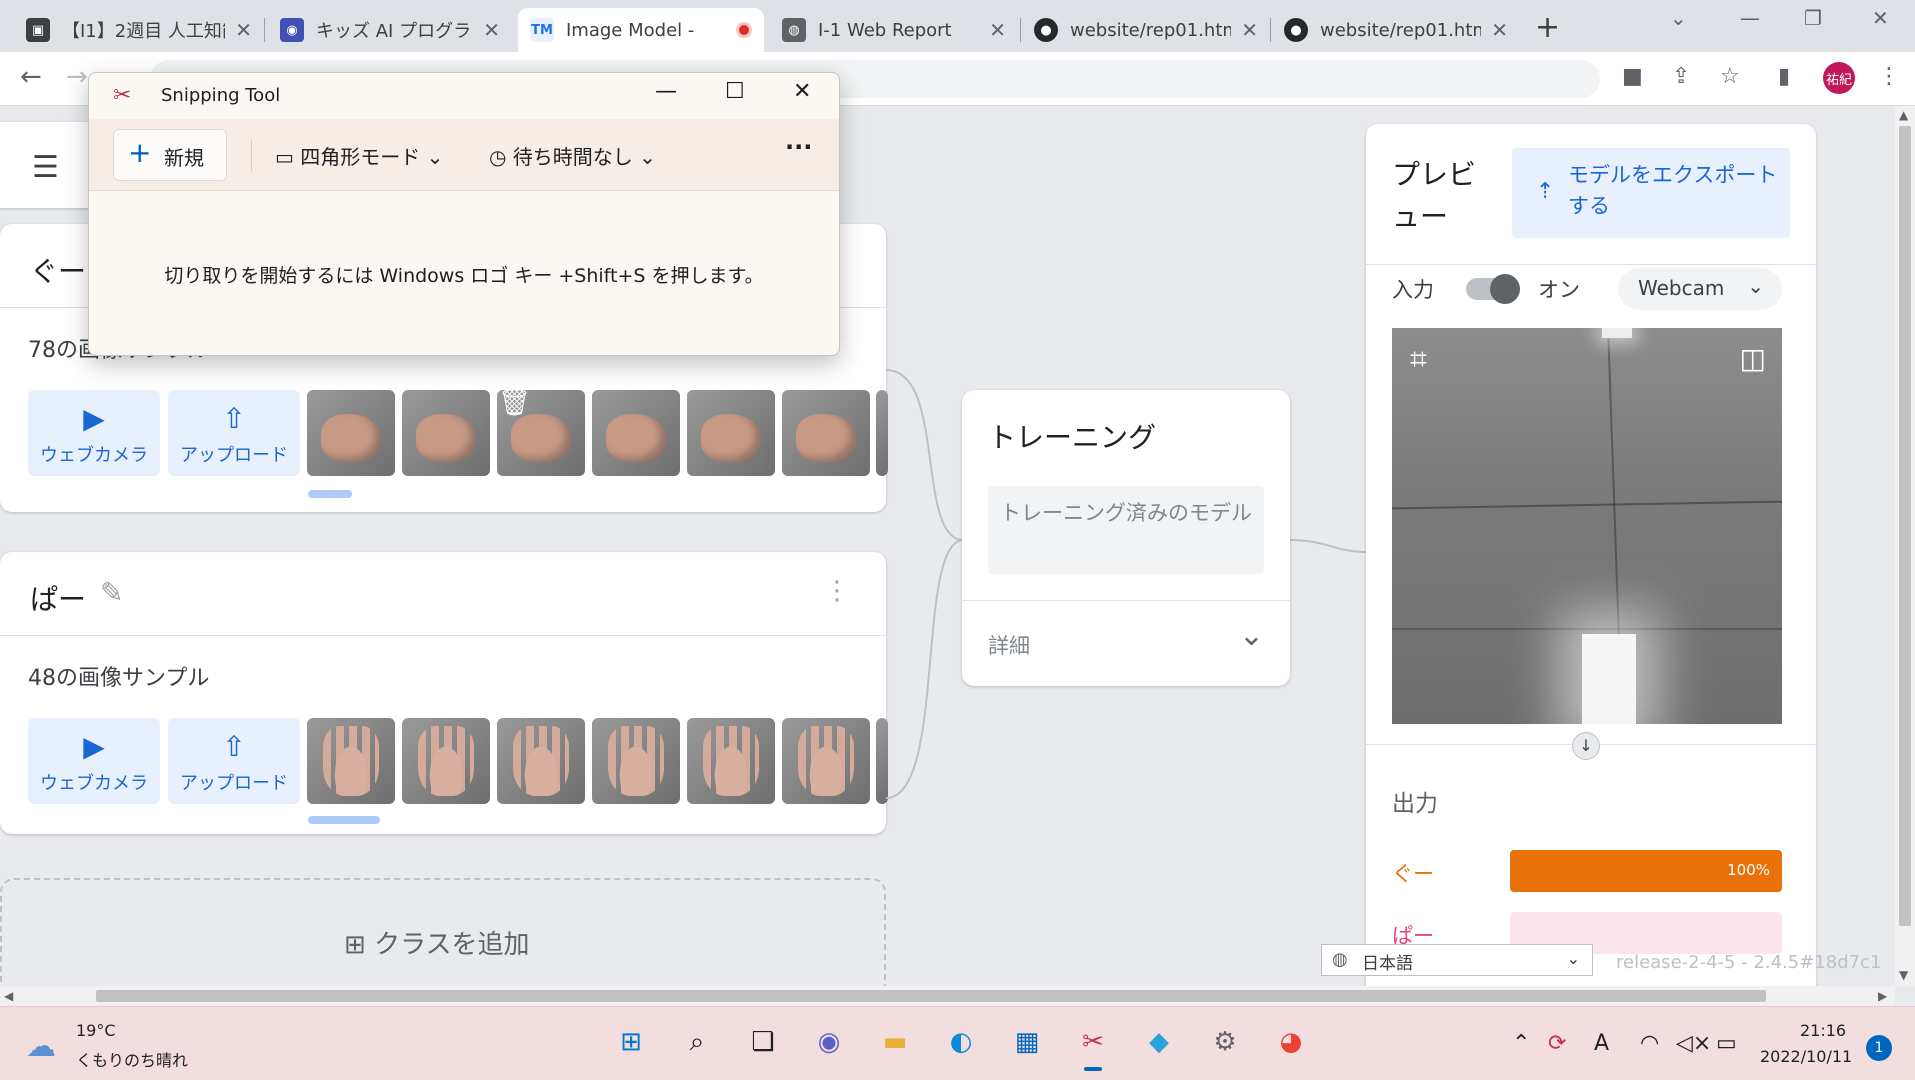 The height and width of the screenshot is (1080, 1915). What do you see at coordinates (1415, 804) in the screenshot?
I see `output-label: 出力` at bounding box center [1415, 804].